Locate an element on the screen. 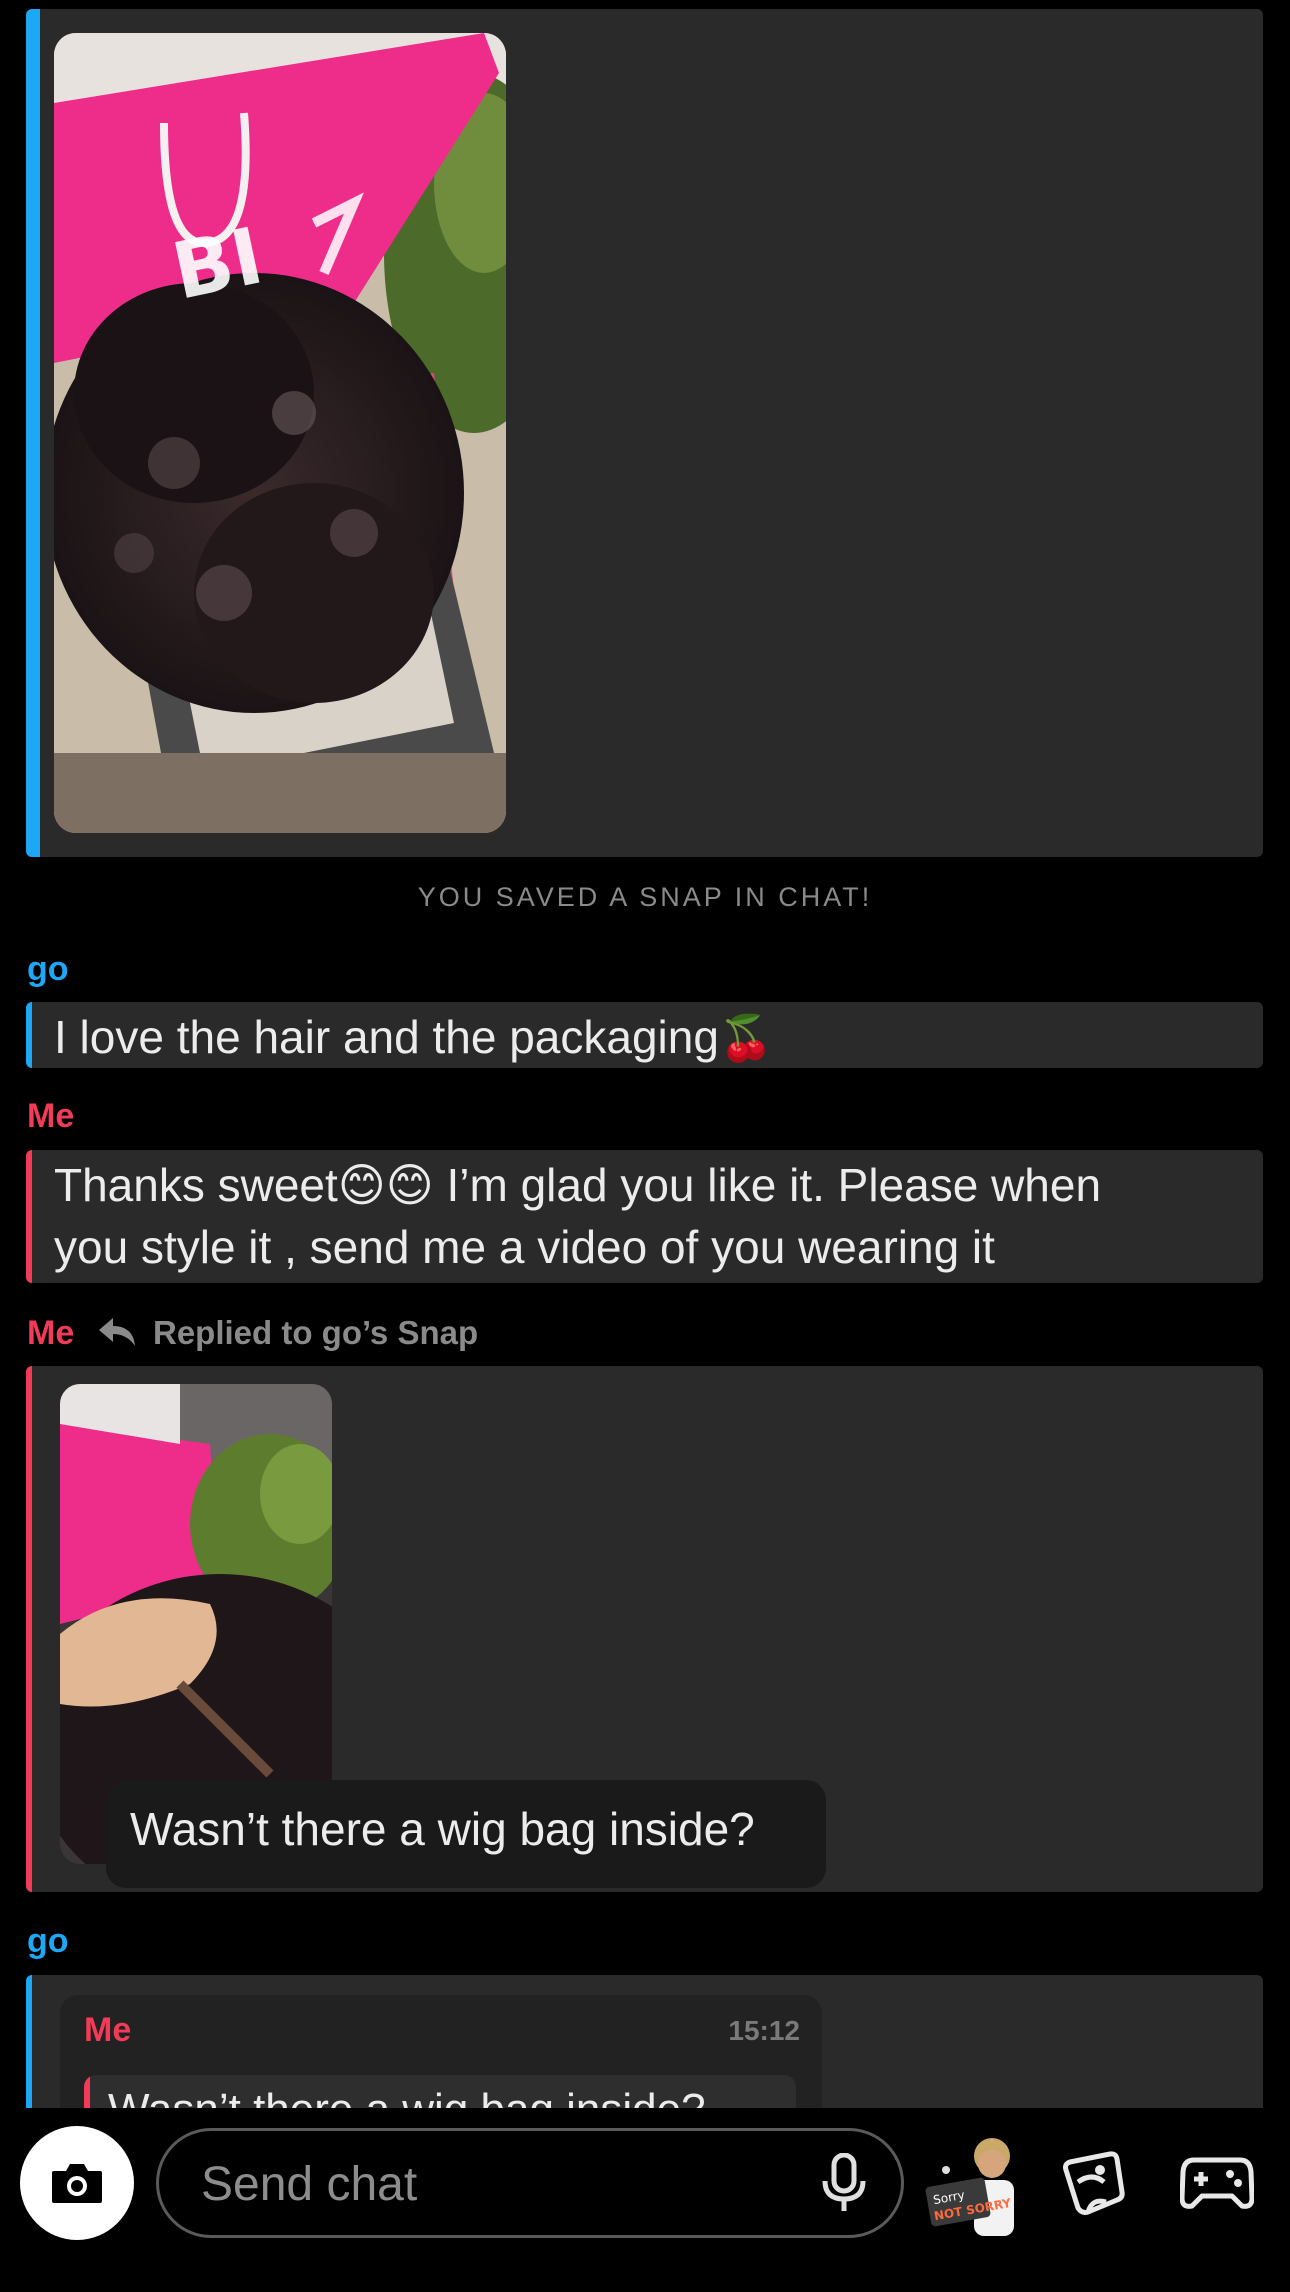  reply-arrow-icon is located at coordinates (117, 1334).